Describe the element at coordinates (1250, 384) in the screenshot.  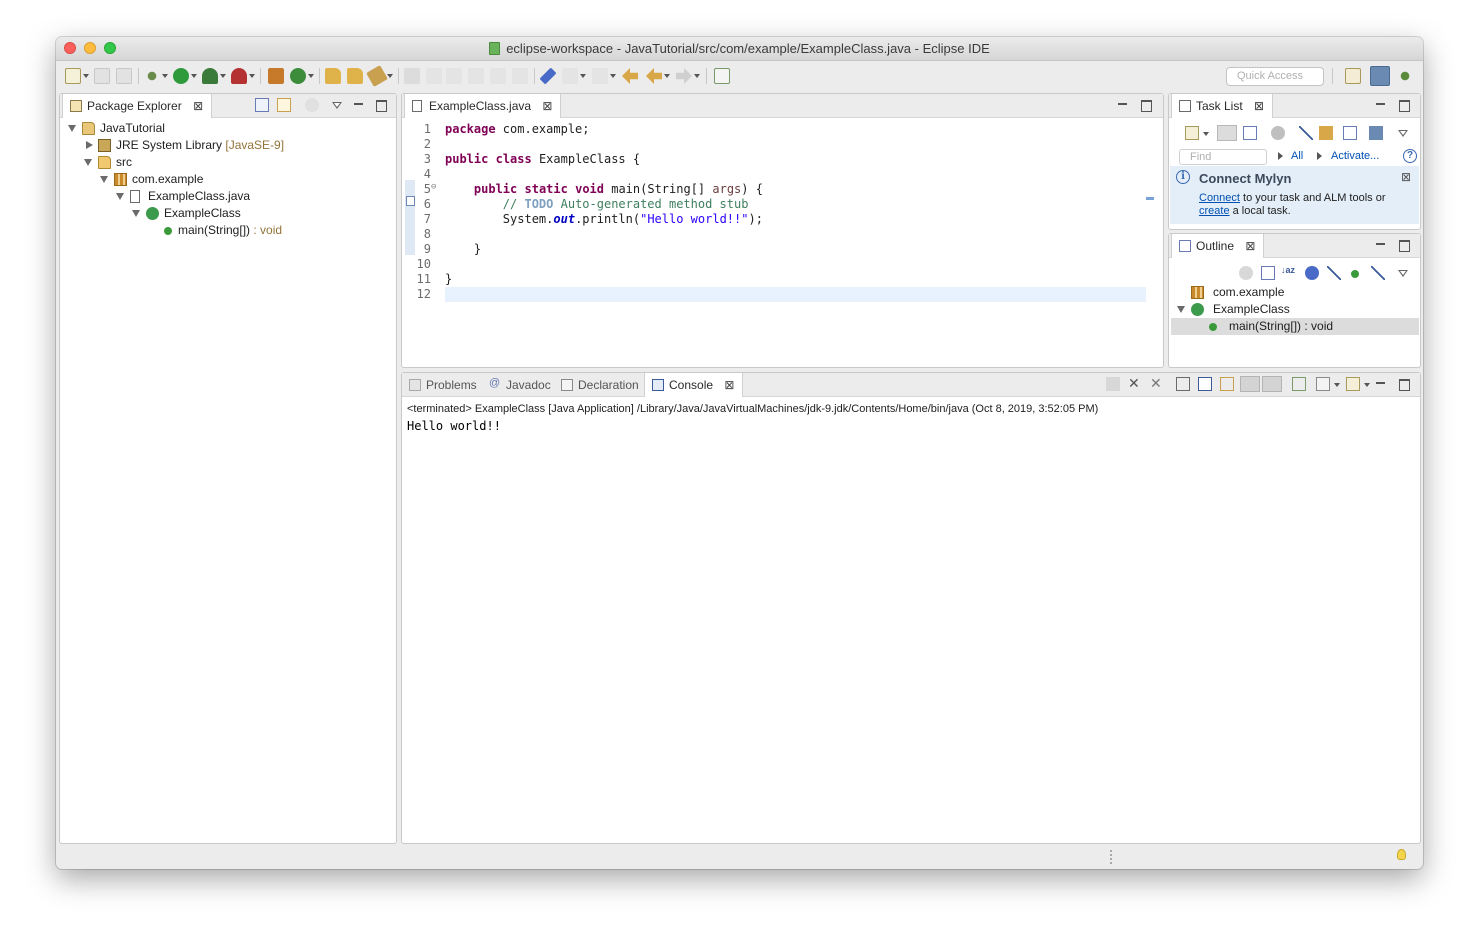
I see `show-console-on-stdout-icon` at that location.